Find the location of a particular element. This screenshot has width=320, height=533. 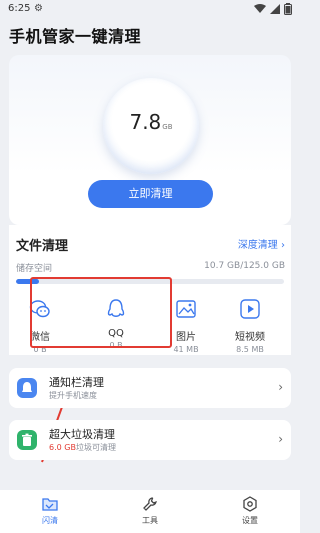

tab-label: 设置 is located at coordinates (250, 520).